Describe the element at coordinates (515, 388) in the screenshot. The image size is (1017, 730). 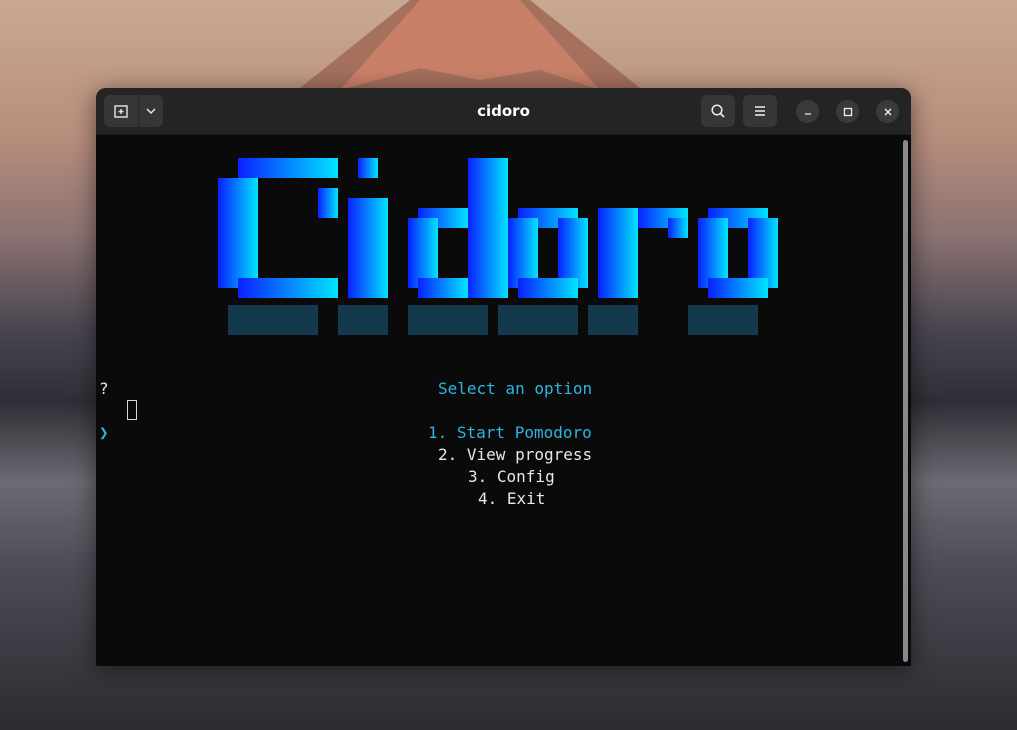
I see `menu-heading: Select an option` at that location.